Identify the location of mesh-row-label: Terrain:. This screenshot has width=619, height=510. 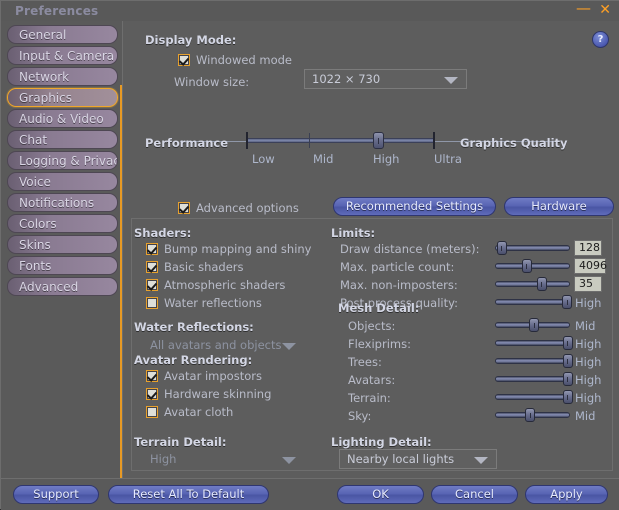
(369, 398).